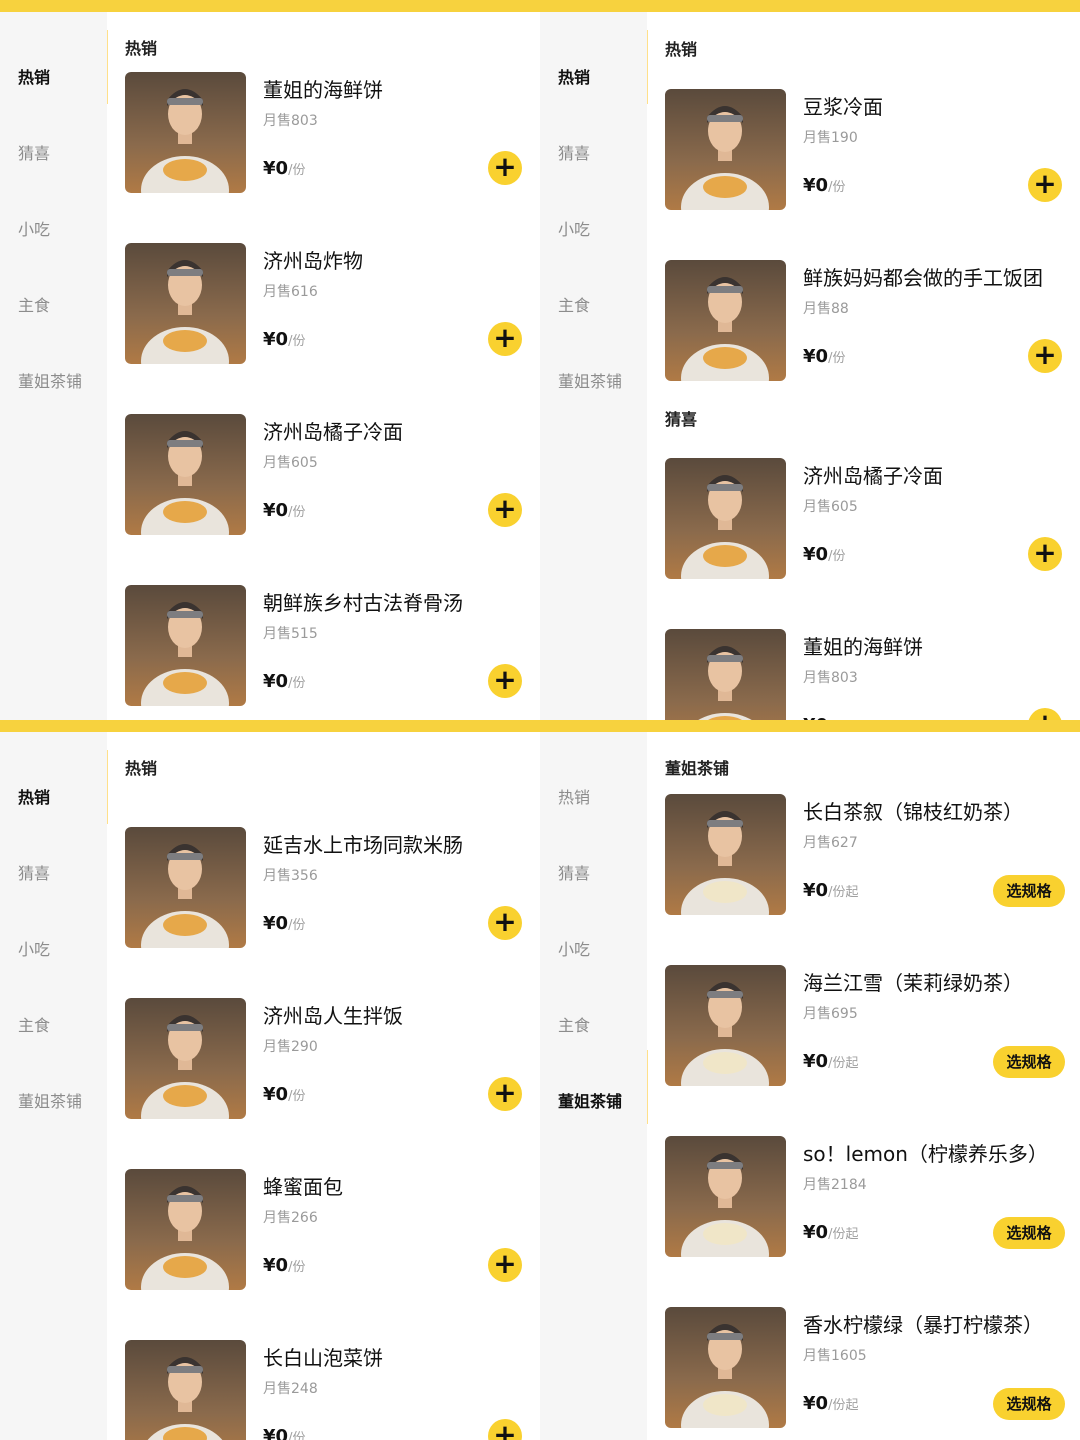 The height and width of the screenshot is (1440, 1080). Describe the element at coordinates (330, 1059) in the screenshot. I see `product-card: 济州岛人生拌饭 月售290 ¥0/份 +` at that location.